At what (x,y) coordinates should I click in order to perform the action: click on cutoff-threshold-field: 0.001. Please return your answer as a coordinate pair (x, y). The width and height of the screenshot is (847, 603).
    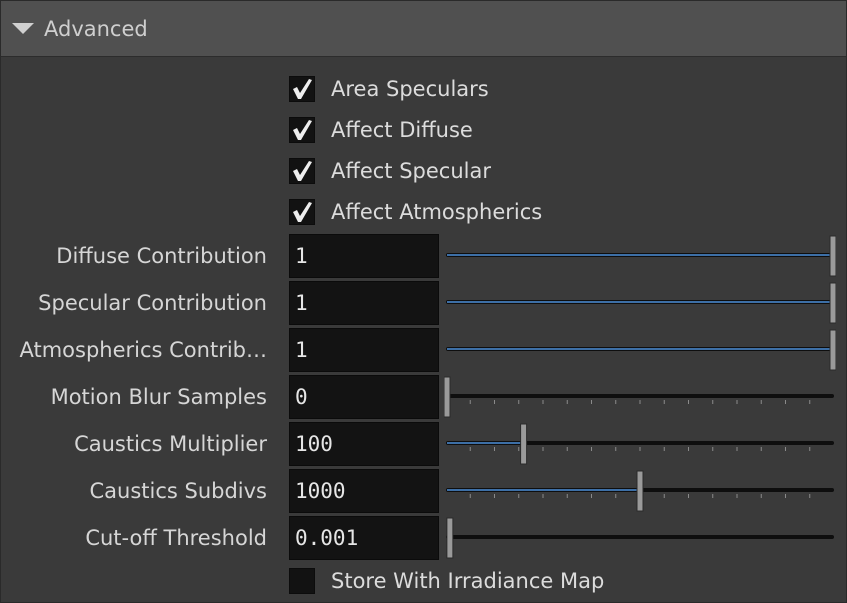
    Looking at the image, I should click on (364, 538).